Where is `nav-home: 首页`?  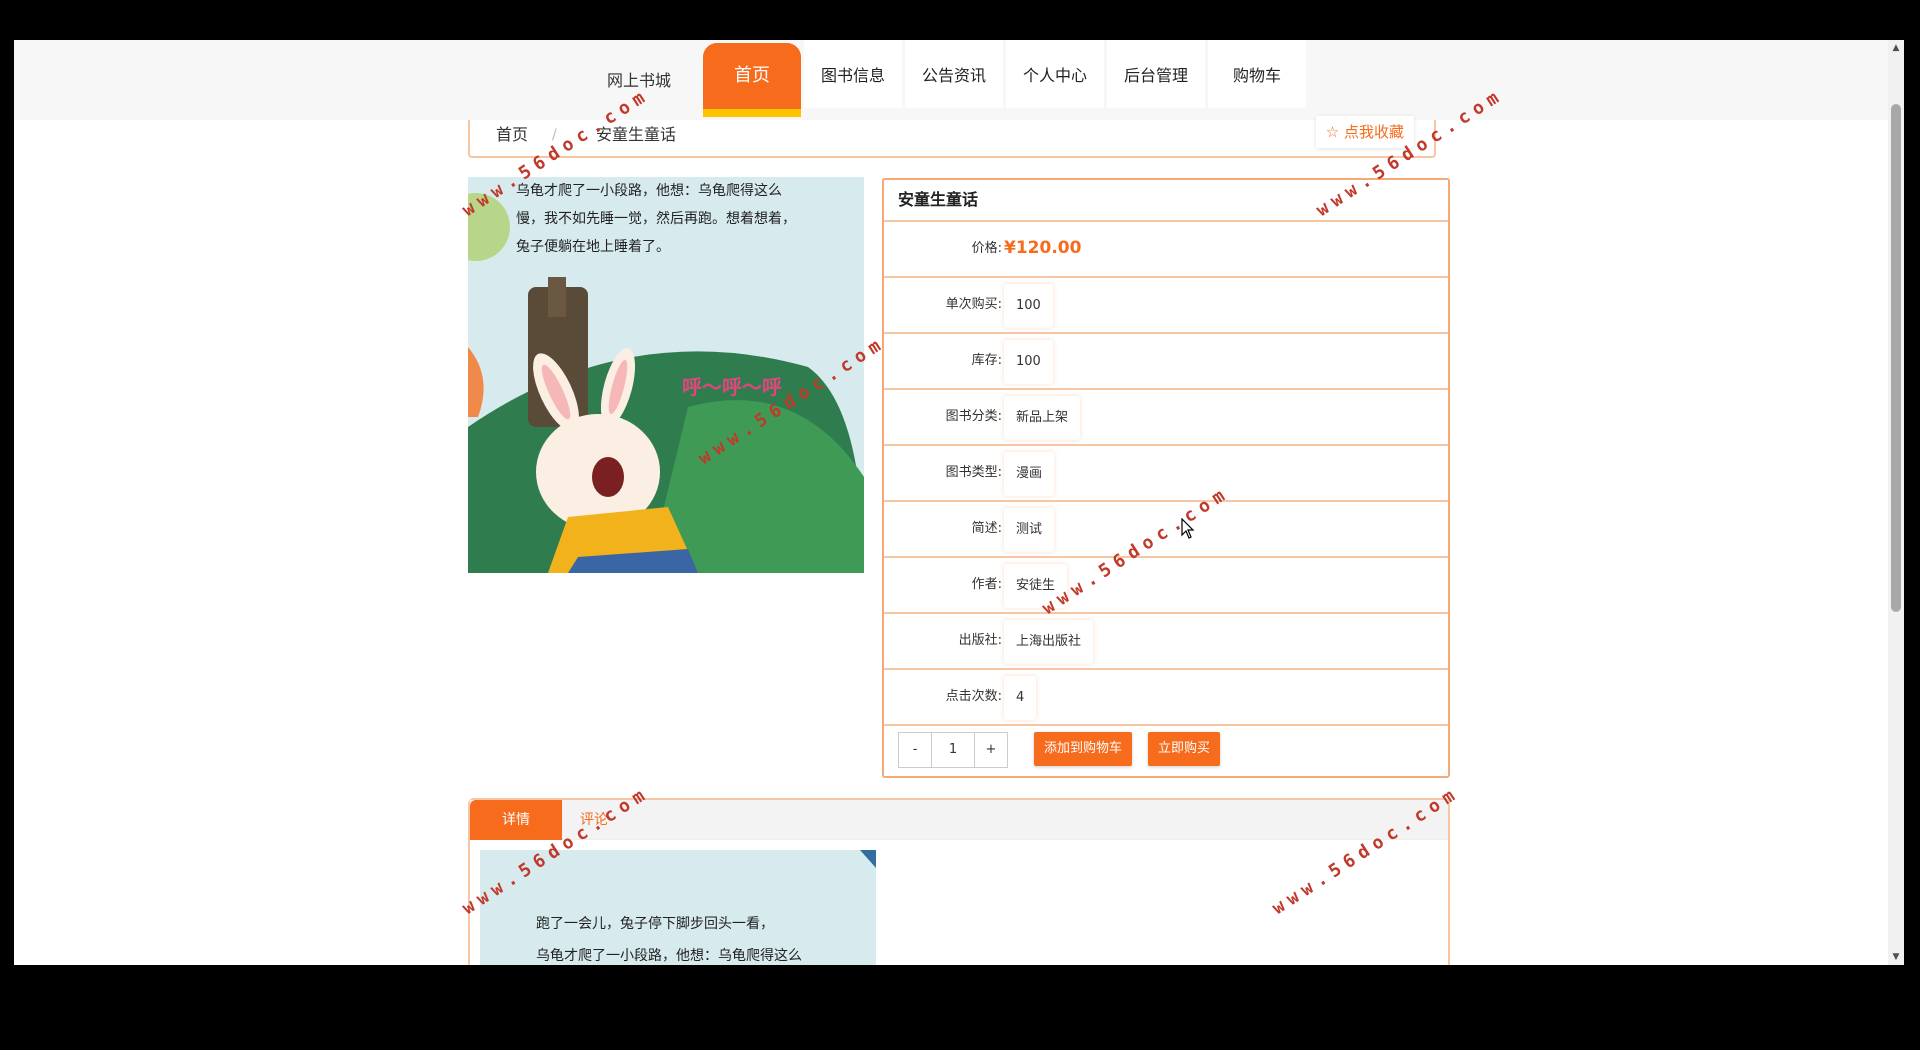 nav-home: 首页 is located at coordinates (752, 80).